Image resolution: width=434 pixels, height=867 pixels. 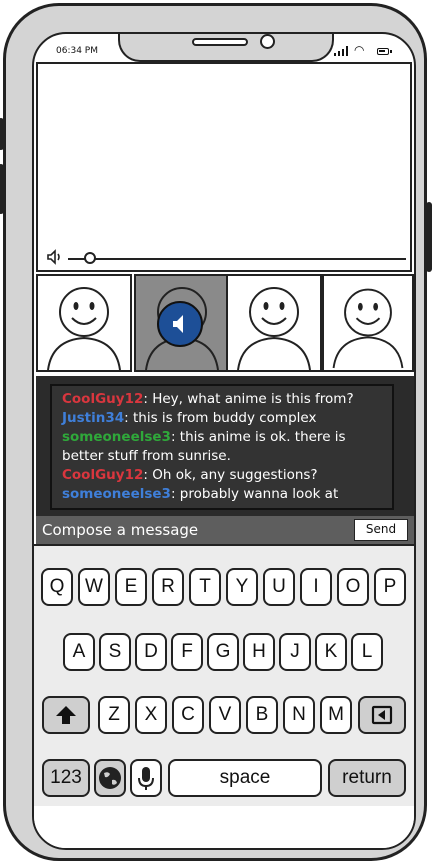 I want to click on key-y: Y, so click(x=242, y=587).